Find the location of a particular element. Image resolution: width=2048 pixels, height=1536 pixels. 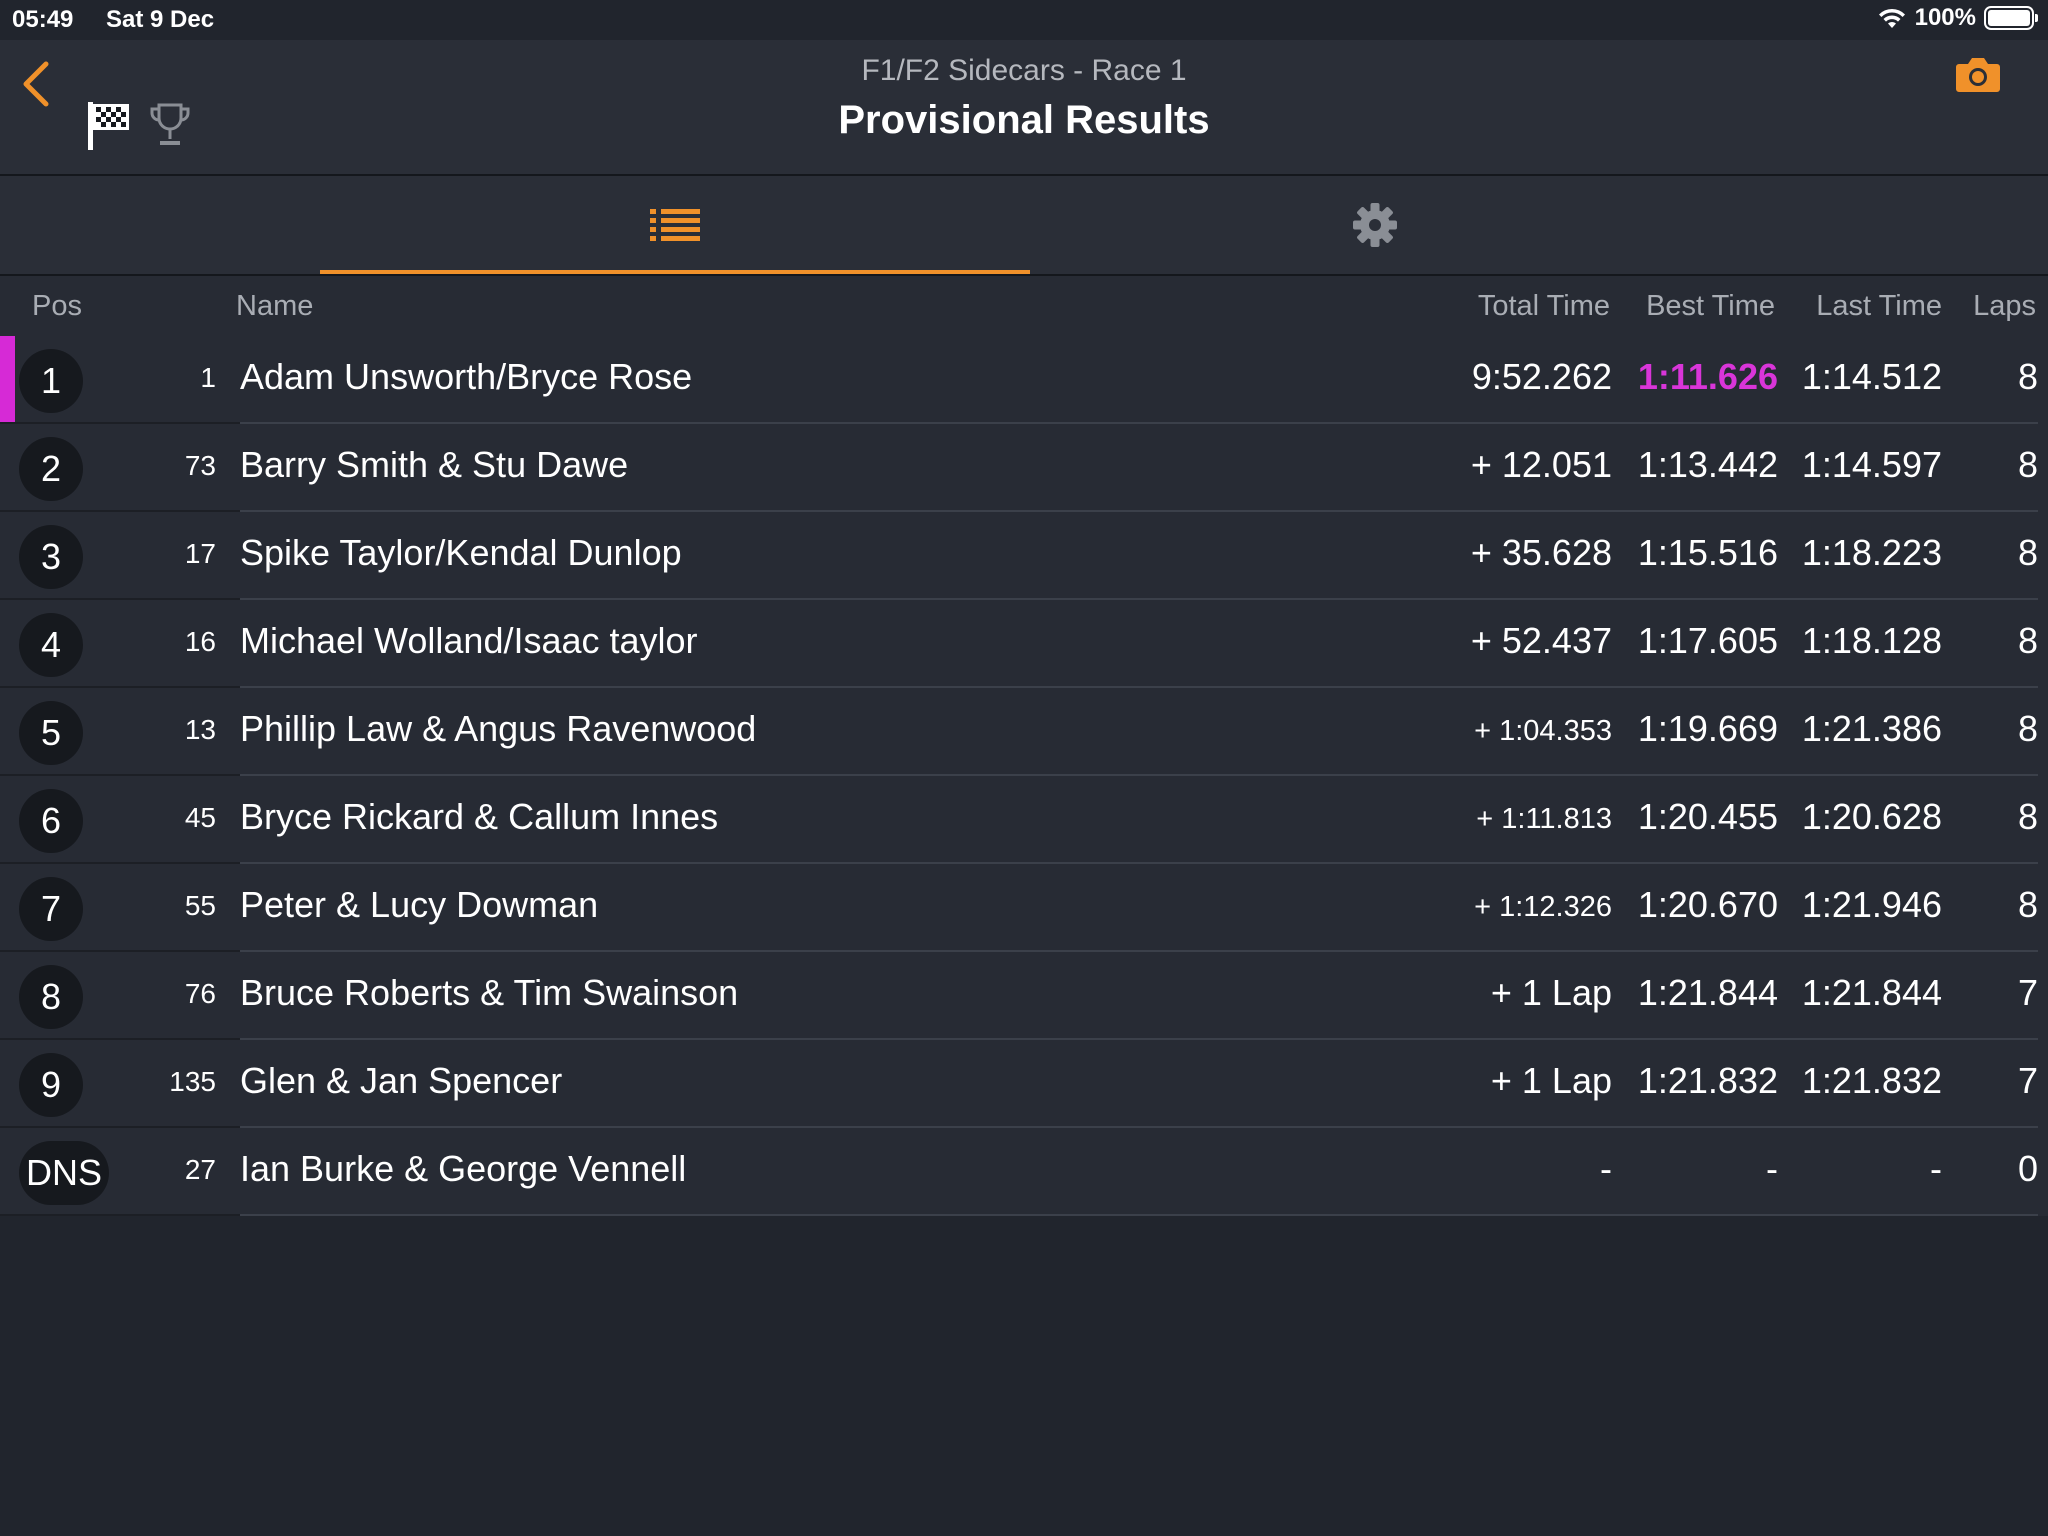

best-time: 1:11.626 is located at coordinates (1707, 376).